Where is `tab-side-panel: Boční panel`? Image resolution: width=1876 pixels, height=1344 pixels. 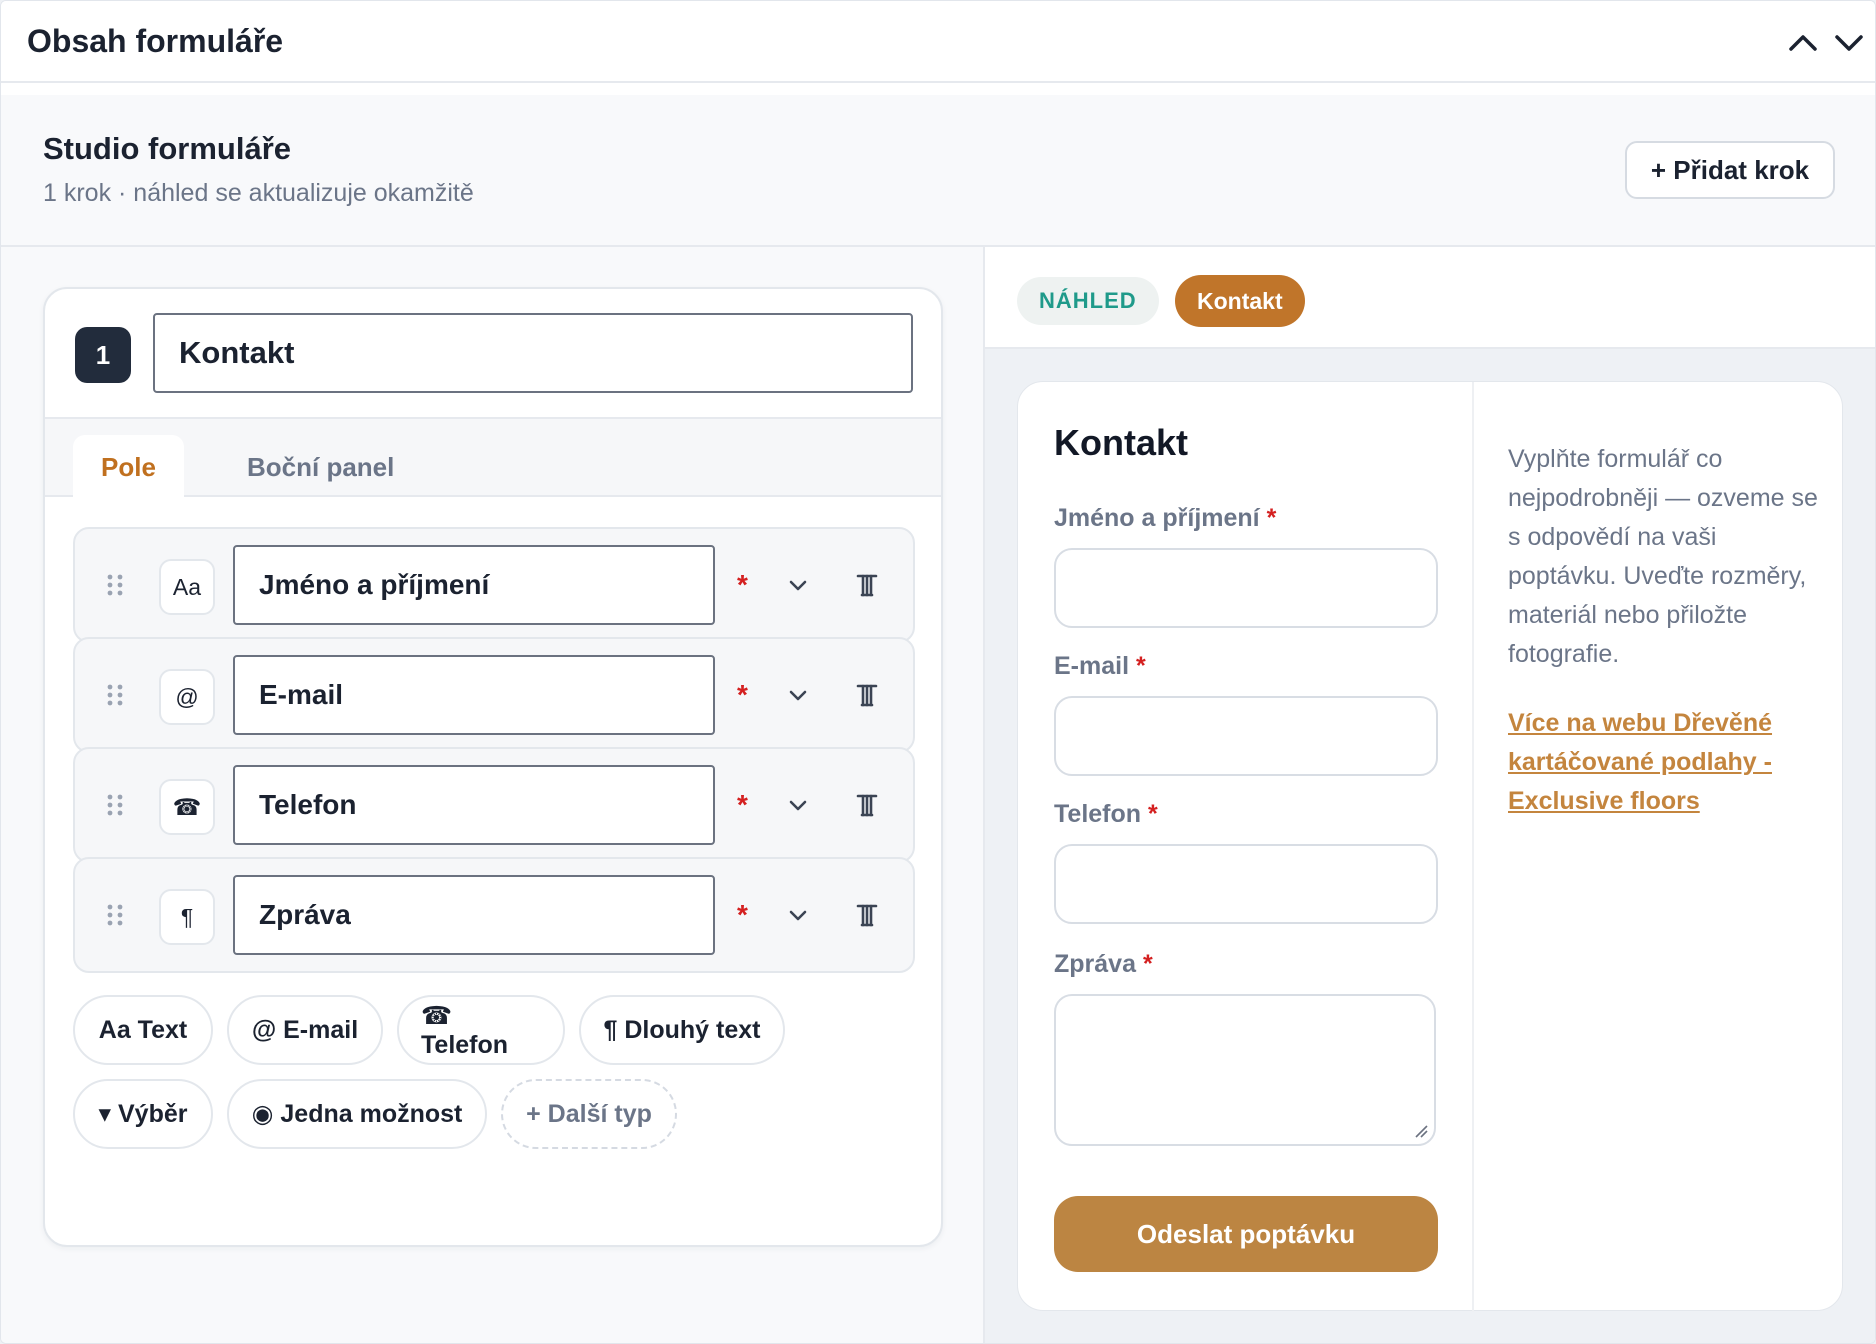
tab-side-panel: Boční panel is located at coordinates (320, 467).